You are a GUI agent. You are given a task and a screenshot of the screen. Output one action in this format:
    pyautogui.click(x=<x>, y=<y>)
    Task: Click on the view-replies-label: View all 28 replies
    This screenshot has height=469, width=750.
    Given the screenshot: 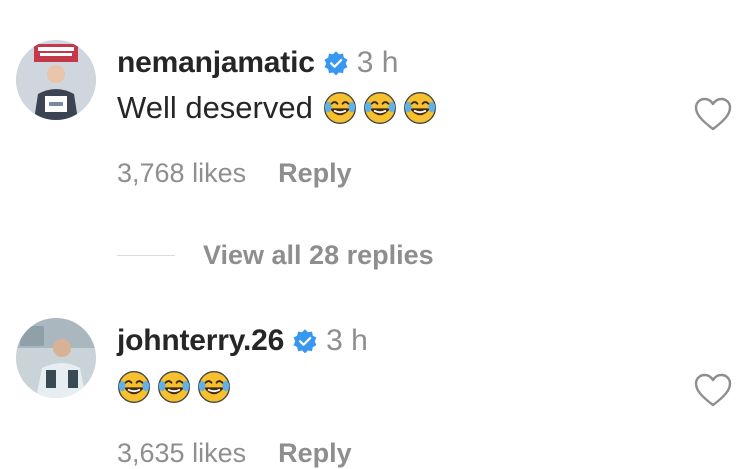 What is the action you would take?
    pyautogui.click(x=318, y=255)
    